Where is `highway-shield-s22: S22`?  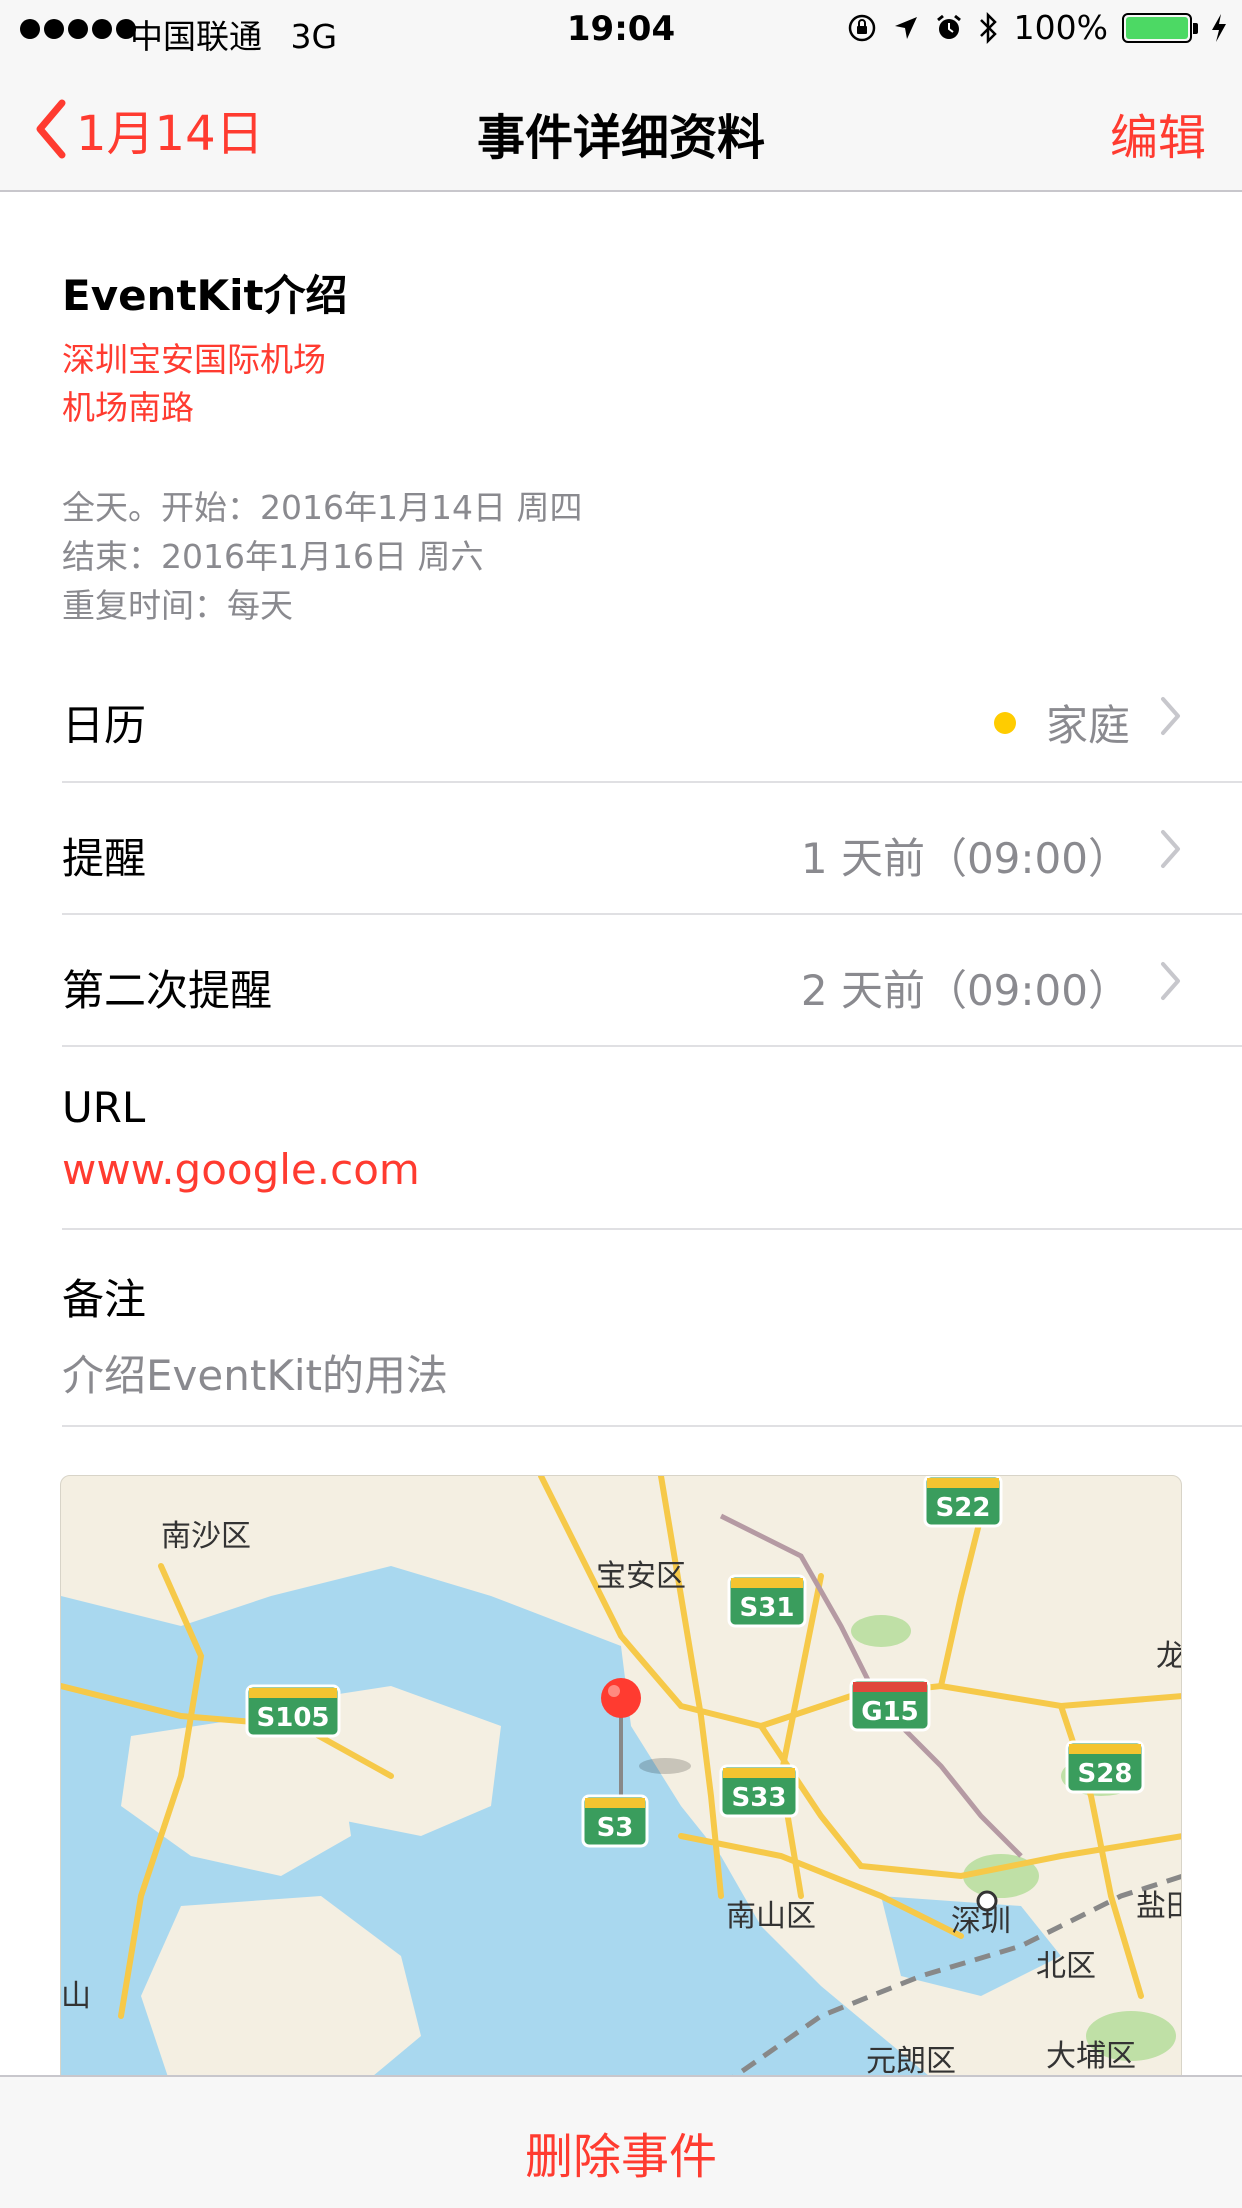 highway-shield-s22: S22 is located at coordinates (963, 1502).